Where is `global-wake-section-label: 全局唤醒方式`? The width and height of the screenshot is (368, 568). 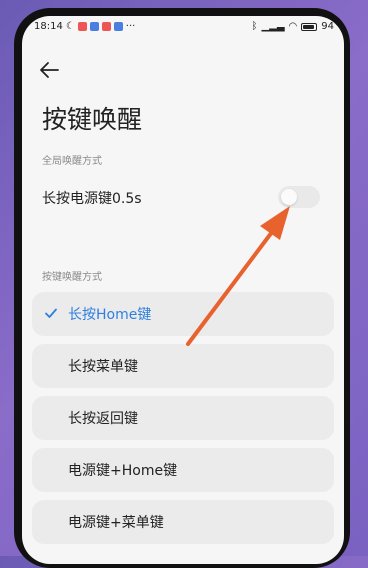
global-wake-section-label: 全局唤醒方式 is located at coordinates (72, 161).